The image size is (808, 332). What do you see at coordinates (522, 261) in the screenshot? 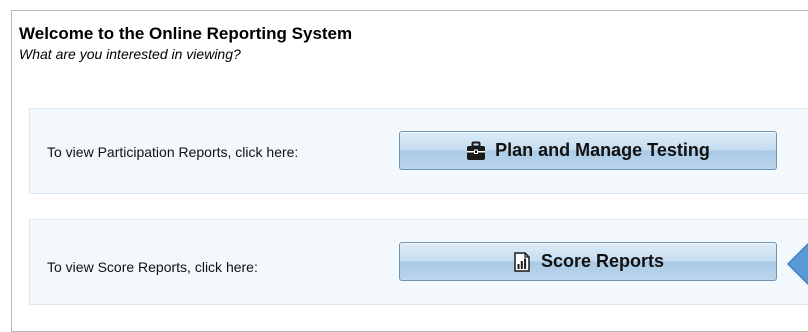
I see `bar-chart-document-icon` at bounding box center [522, 261].